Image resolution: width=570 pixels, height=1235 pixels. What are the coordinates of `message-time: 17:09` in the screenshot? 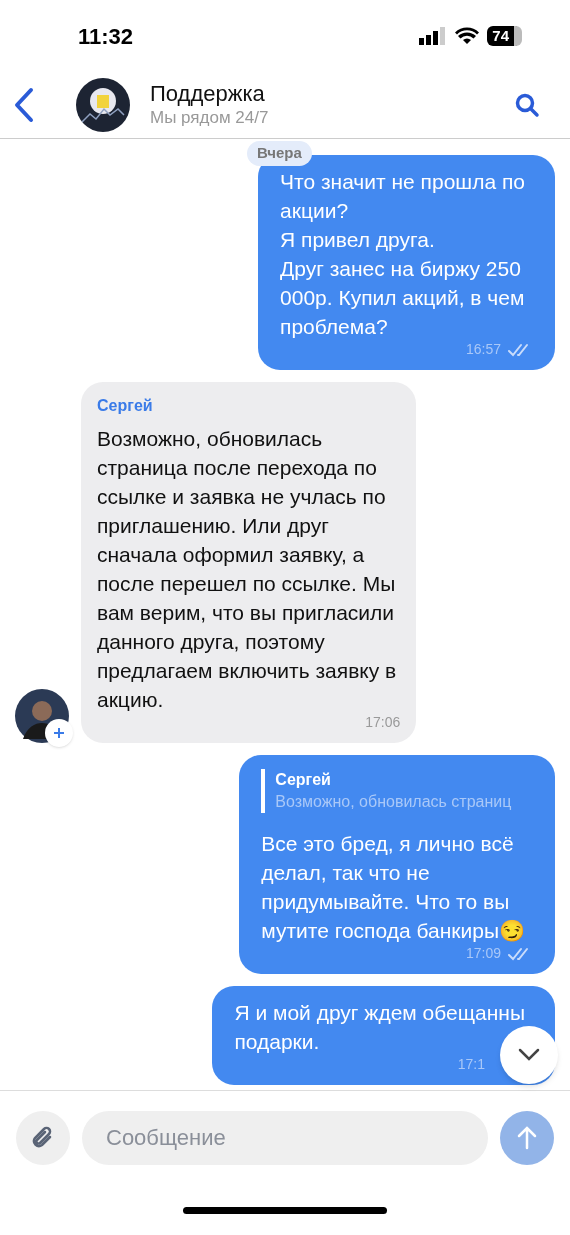 It's located at (483, 953).